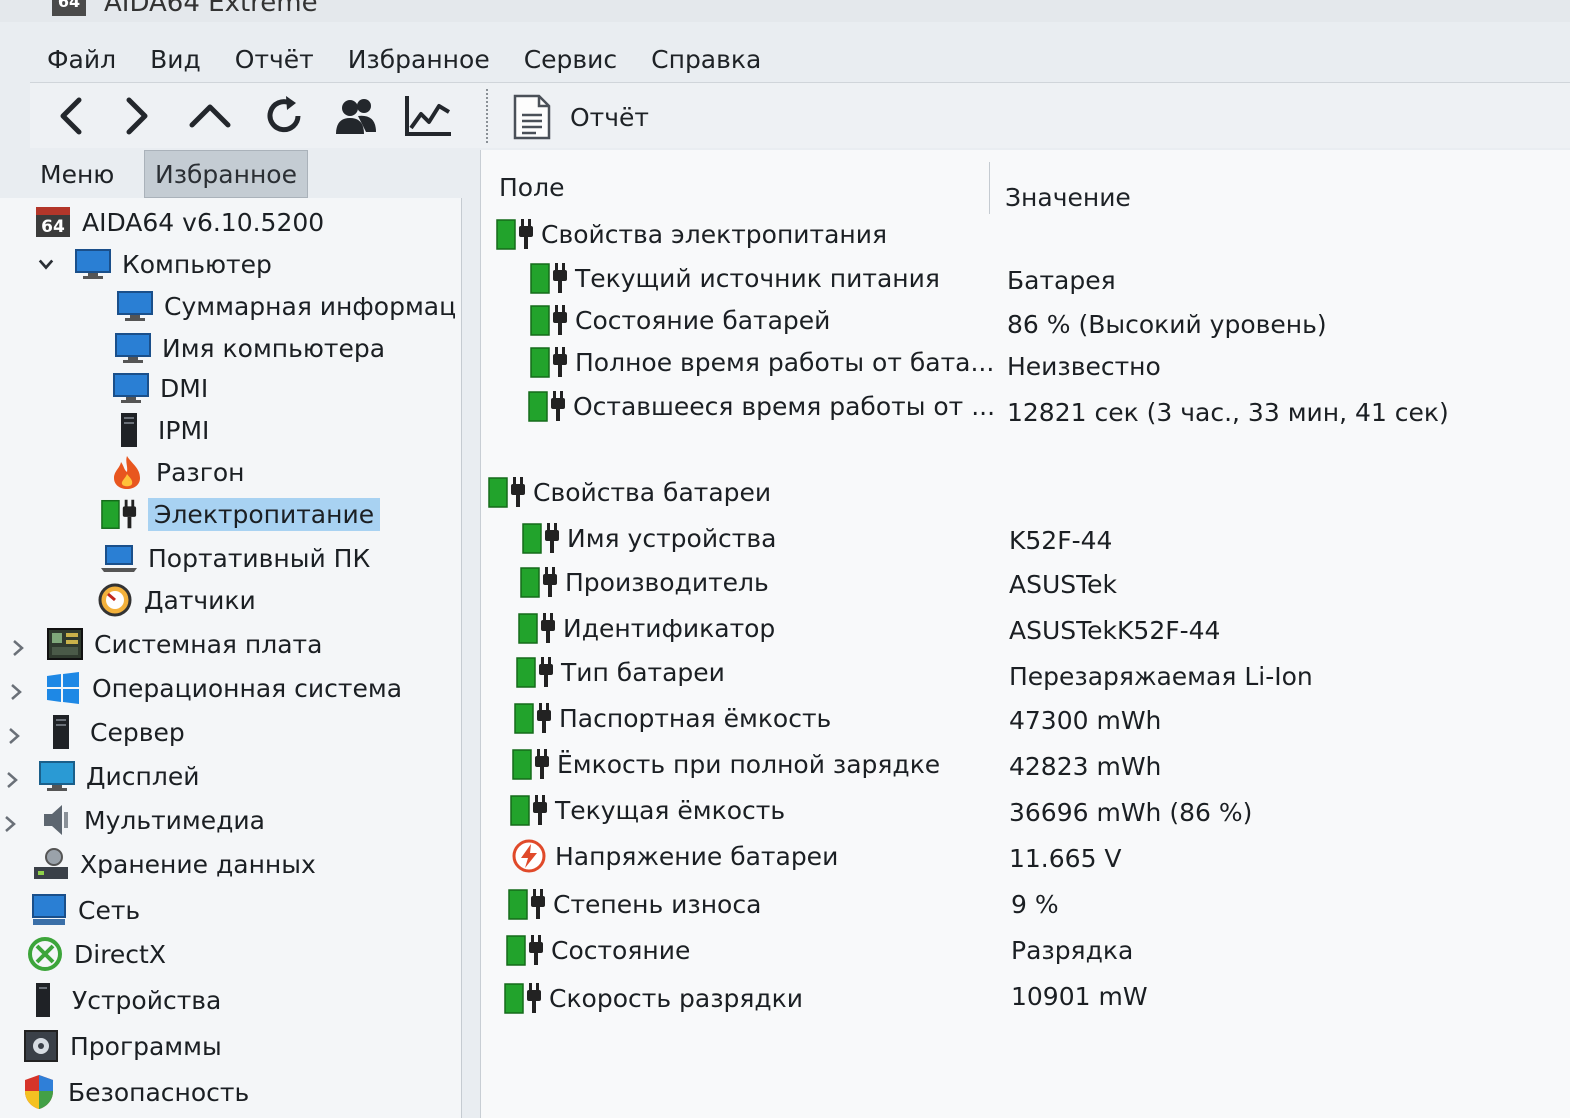 This screenshot has width=1570, height=1118. I want to click on users-button, so click(356, 116).